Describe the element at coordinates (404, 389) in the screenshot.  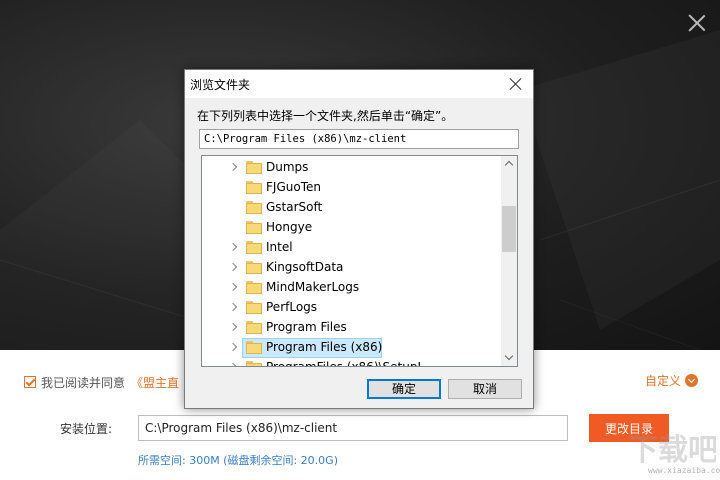
I see `ok-button: 确定` at that location.